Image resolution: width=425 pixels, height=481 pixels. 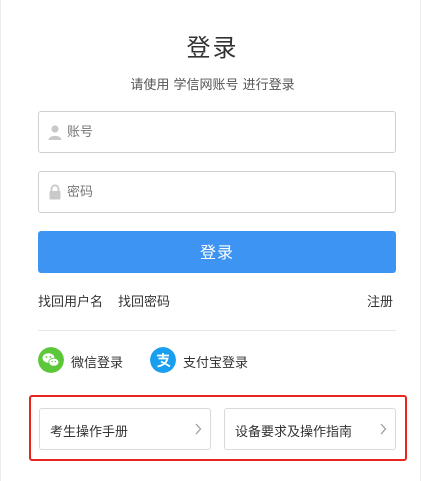 I want to click on login-button: 登录, so click(x=217, y=252).